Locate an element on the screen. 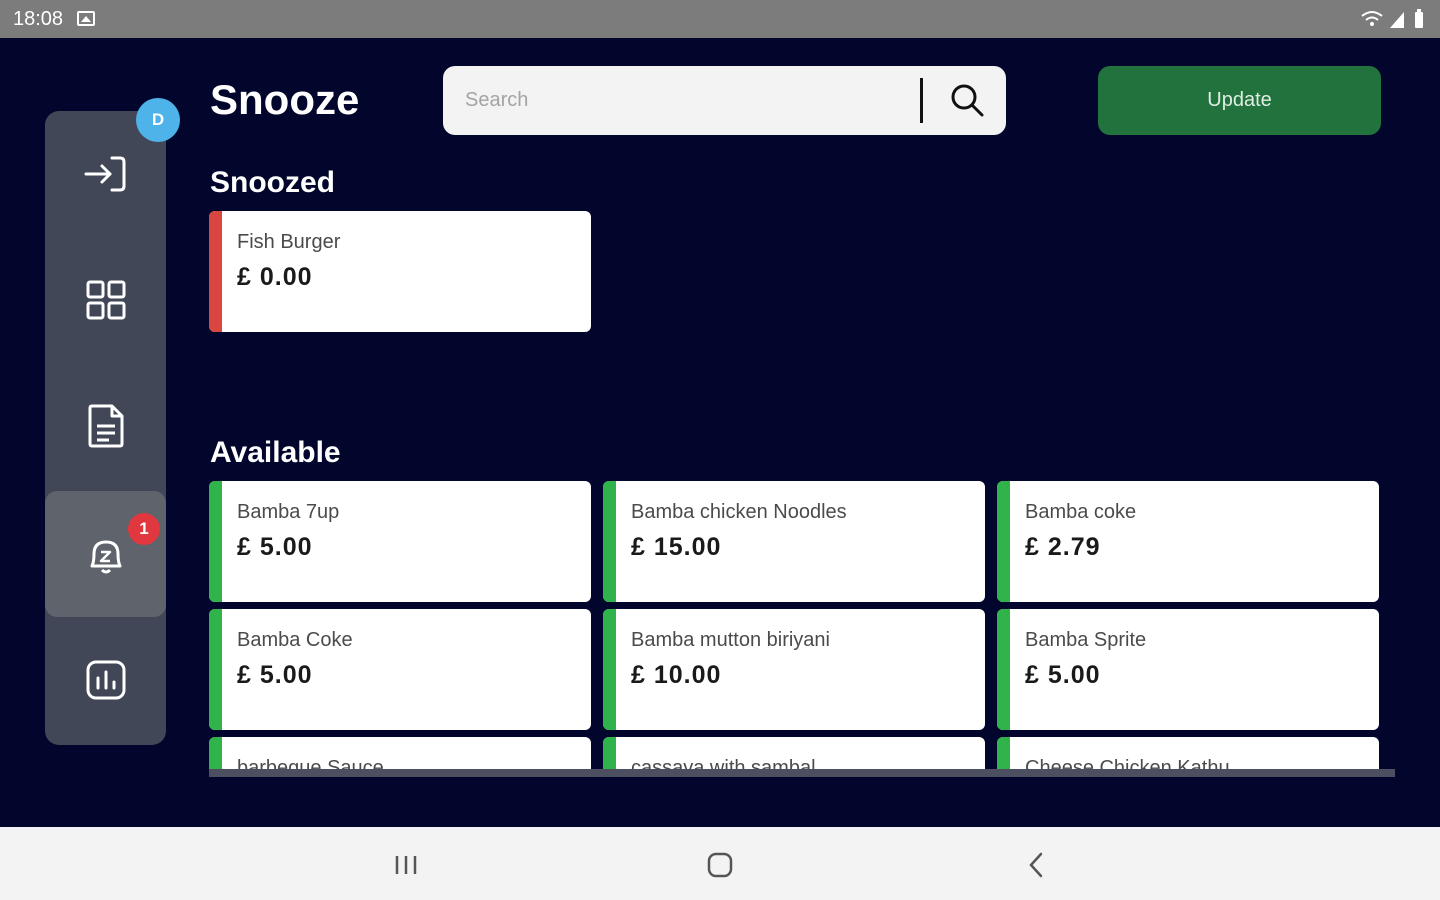 Image resolution: width=1440 pixels, height=900 pixels. item-name: Cheese Chicken Kathu is located at coordinates (1127, 763).